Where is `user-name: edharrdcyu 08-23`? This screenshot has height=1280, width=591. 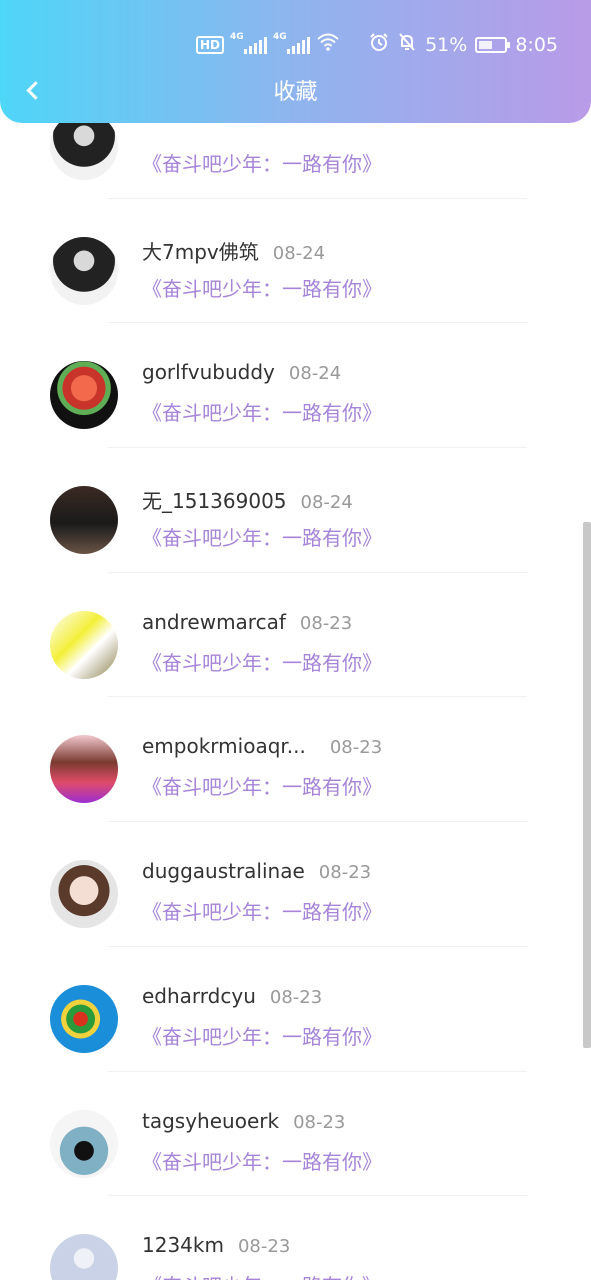 user-name: edharrdcyu 08-23 is located at coordinates (232, 995).